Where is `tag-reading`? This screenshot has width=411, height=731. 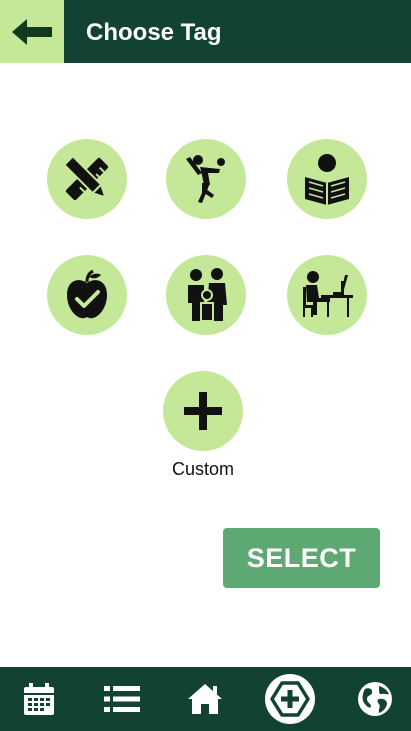
tag-reading is located at coordinates (327, 179).